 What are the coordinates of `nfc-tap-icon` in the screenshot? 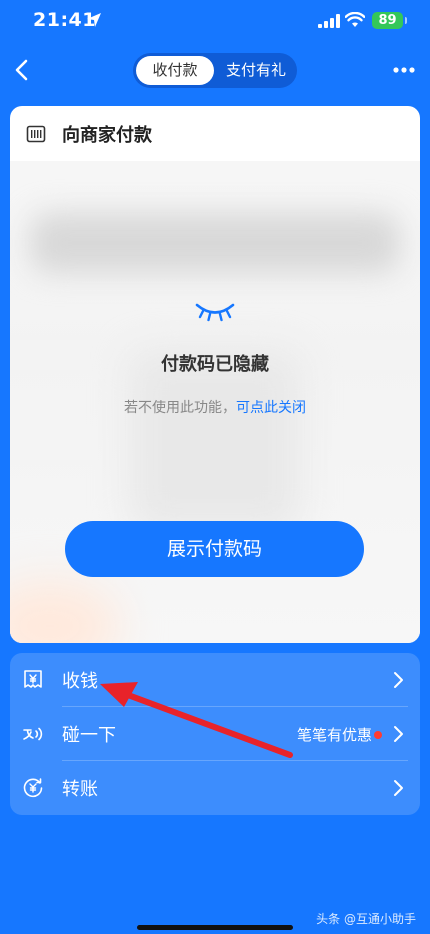 It's located at (33, 734).